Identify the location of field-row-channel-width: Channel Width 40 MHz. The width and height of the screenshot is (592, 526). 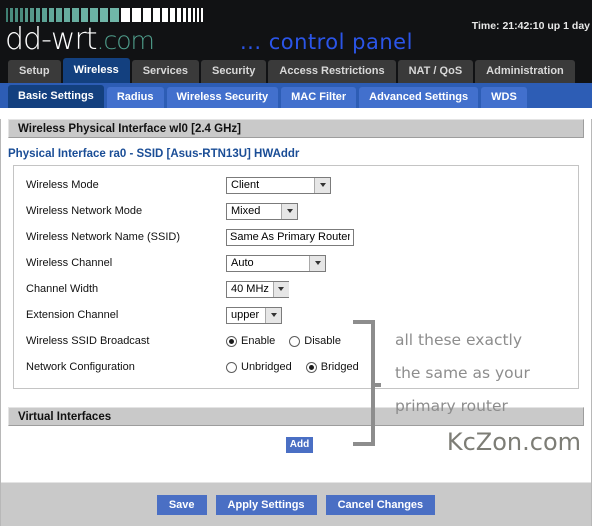
(296, 289).